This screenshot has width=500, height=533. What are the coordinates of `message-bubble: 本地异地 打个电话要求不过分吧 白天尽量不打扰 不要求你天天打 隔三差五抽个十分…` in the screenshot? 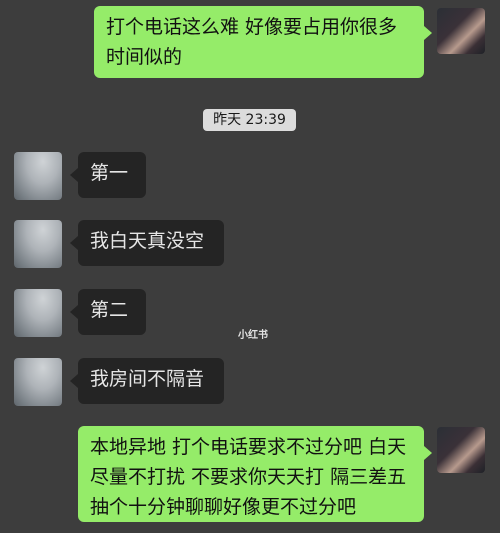 It's located at (255, 474).